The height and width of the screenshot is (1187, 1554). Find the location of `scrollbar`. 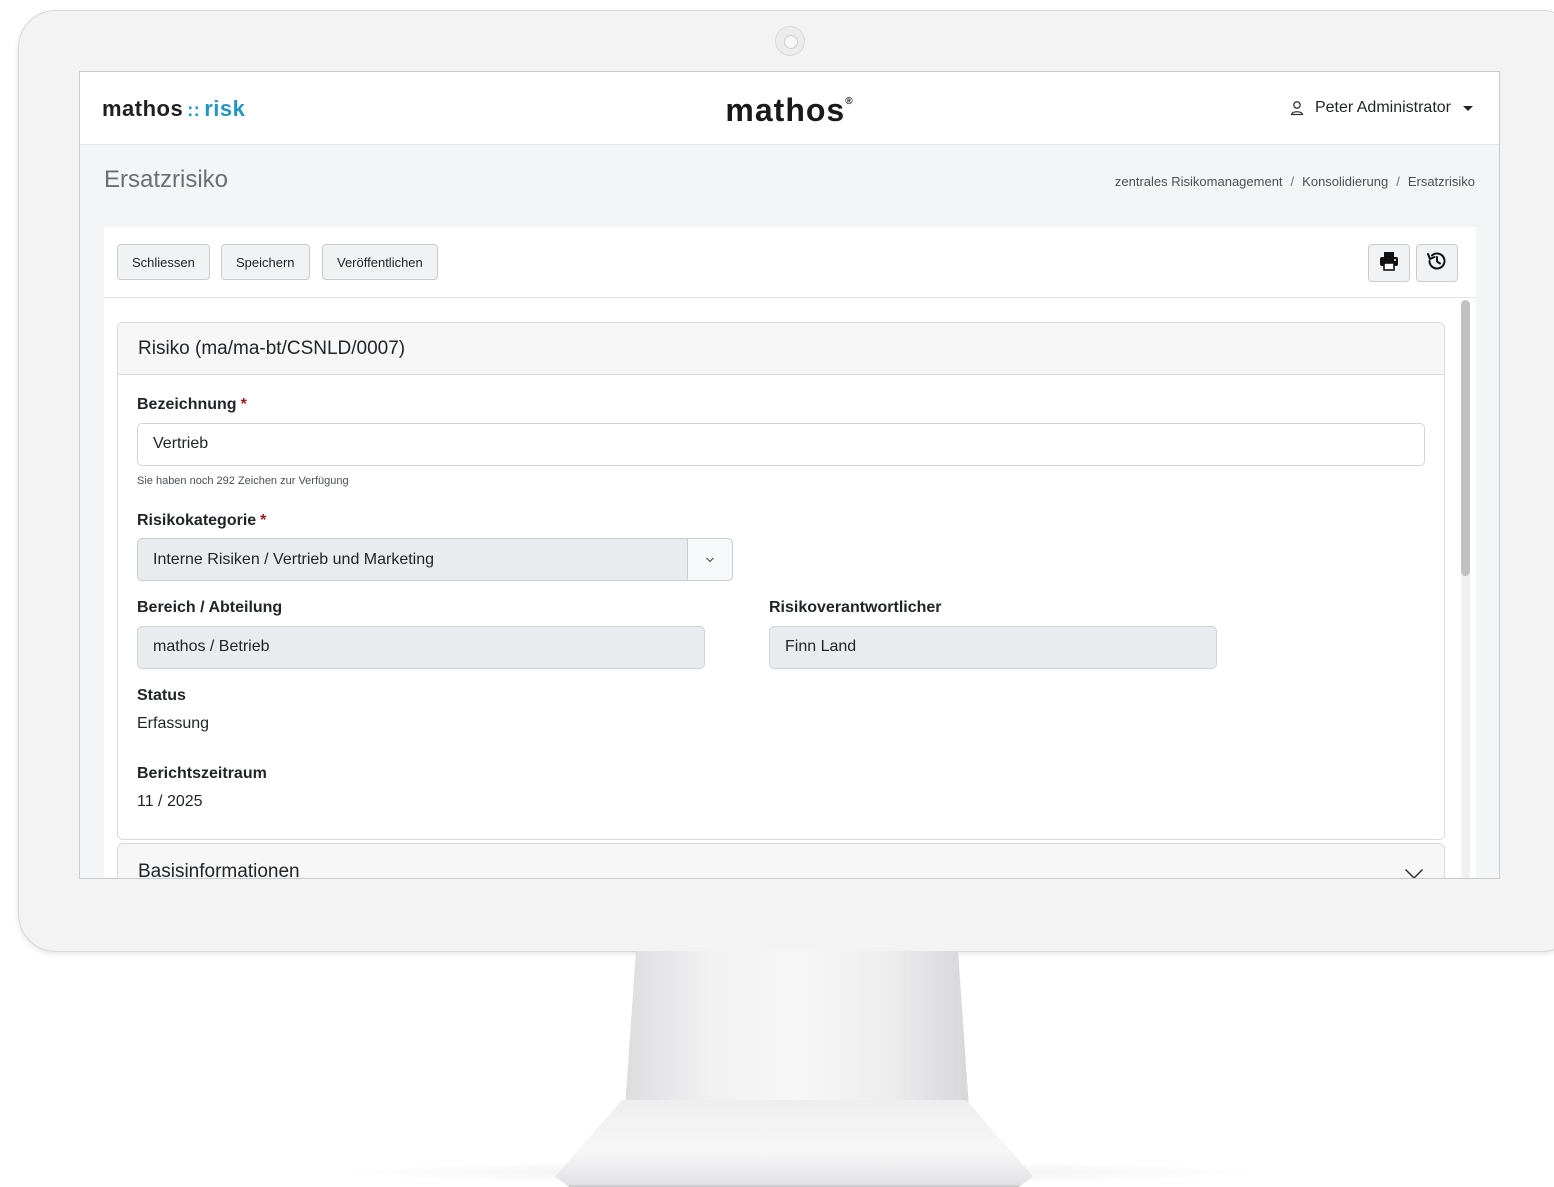

scrollbar is located at coordinates (1465, 589).